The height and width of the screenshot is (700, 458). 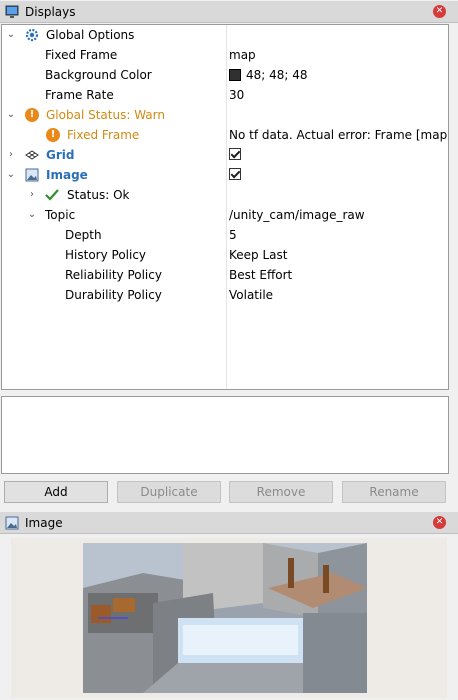 What do you see at coordinates (98, 75) in the screenshot?
I see `background-color-label: Background Color` at bounding box center [98, 75].